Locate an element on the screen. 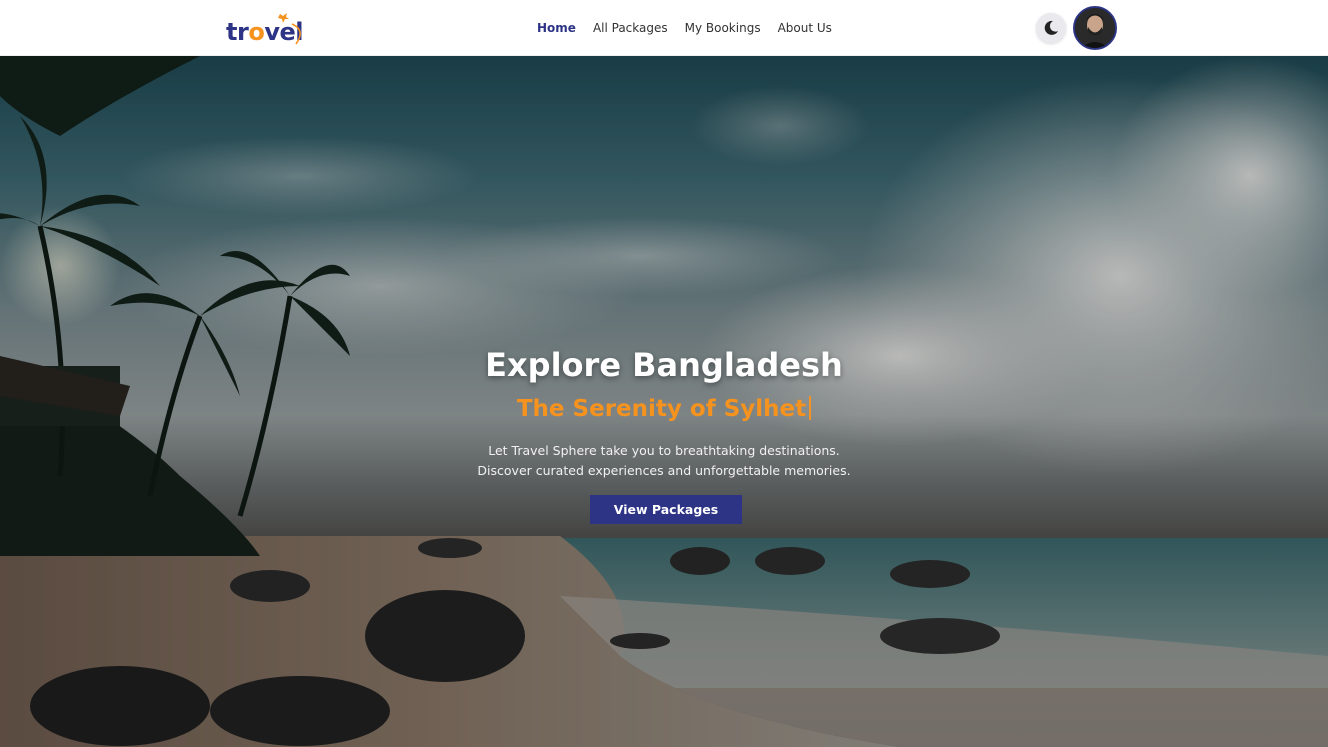  nav-my-bookings: My Bookings is located at coordinates (723, 28).